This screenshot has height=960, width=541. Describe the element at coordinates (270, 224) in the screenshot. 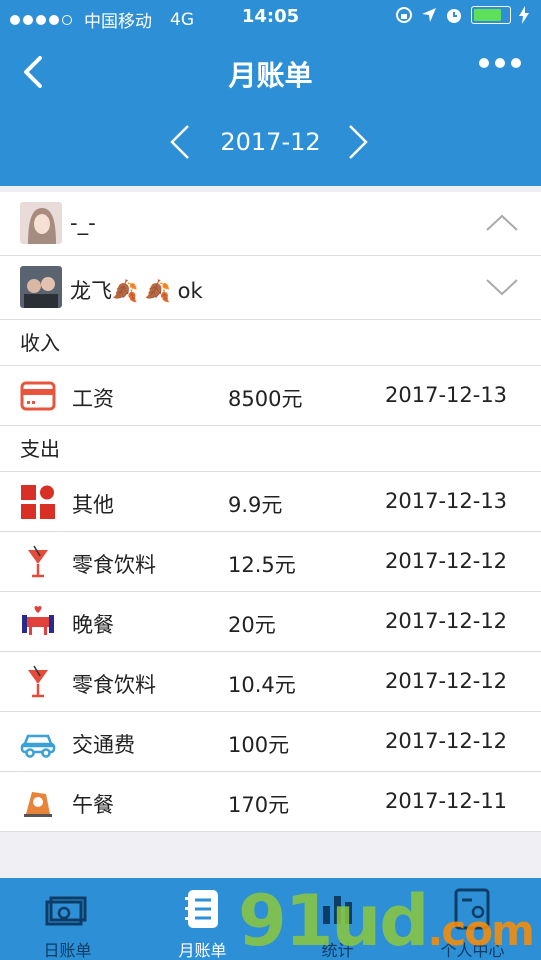

I see `user-row: -_-` at that location.